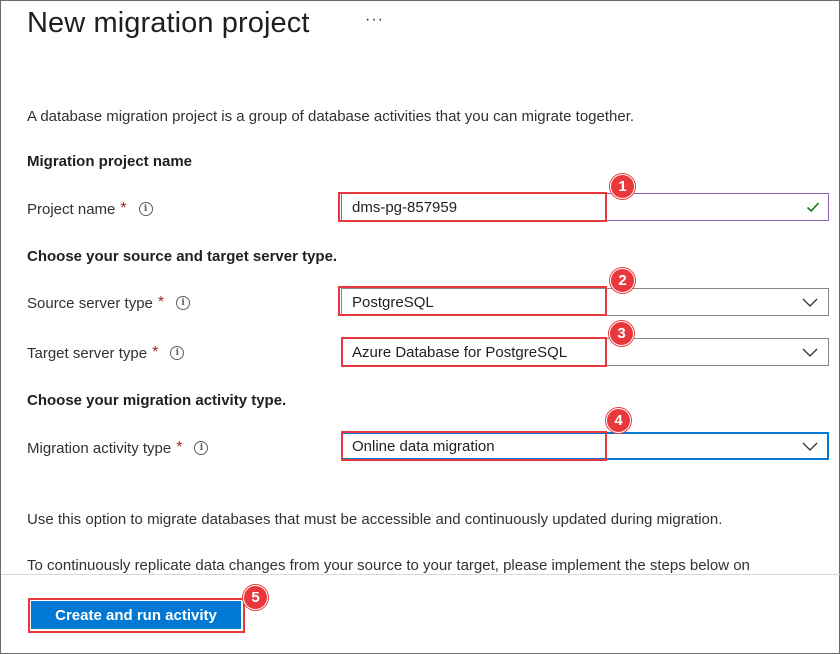  What do you see at coordinates (813, 207) in the screenshot?
I see `checkmark-icon` at bounding box center [813, 207].